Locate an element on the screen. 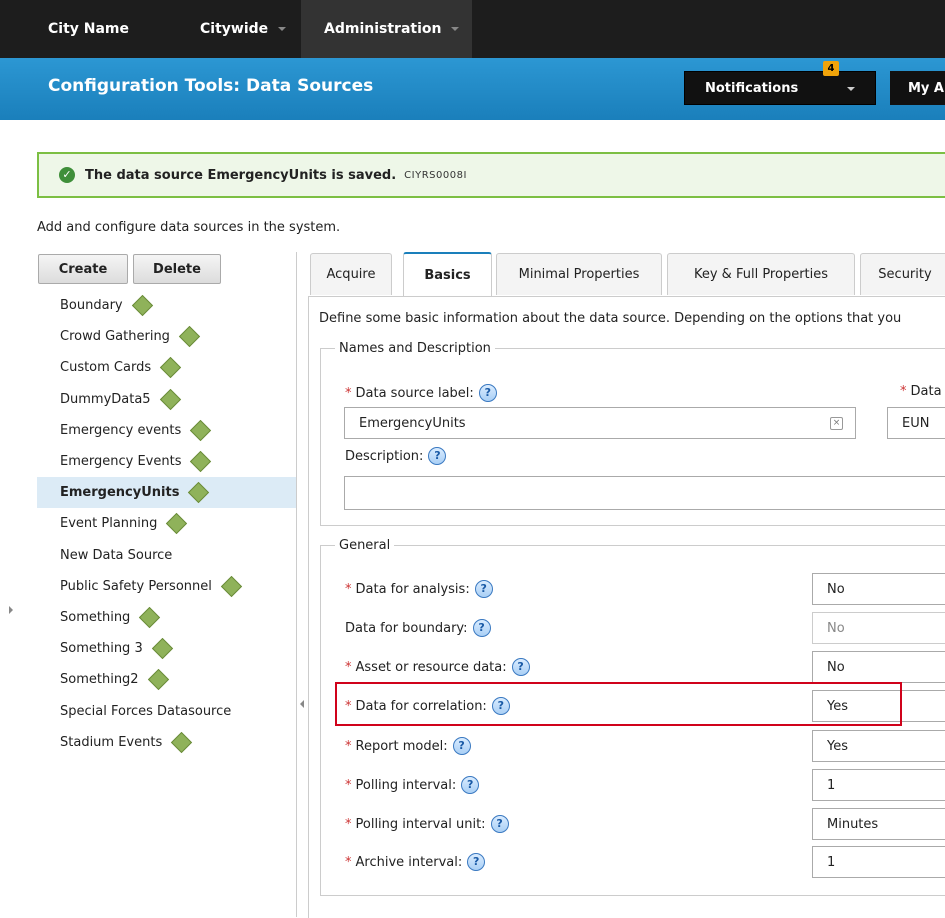  data-source-item-label: Custom Cards is located at coordinates (106, 368).